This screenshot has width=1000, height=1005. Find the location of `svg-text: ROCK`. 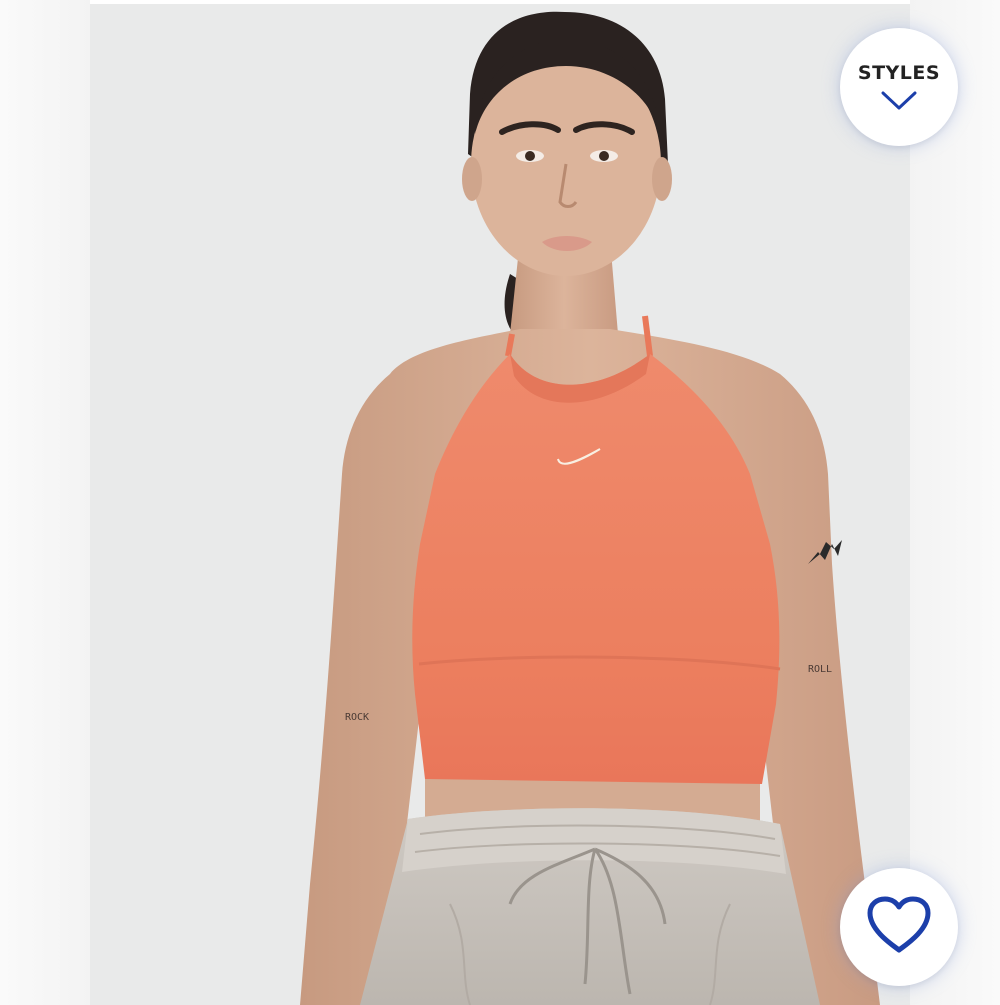

svg-text: ROCK is located at coordinates (357, 717).